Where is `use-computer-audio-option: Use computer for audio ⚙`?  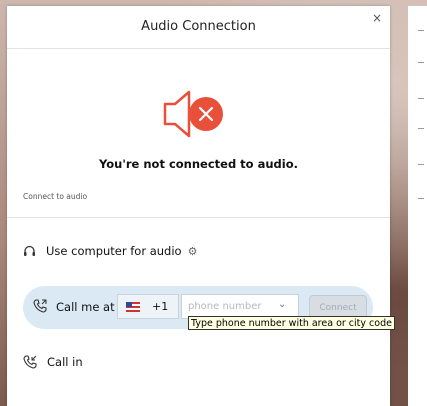 use-computer-audio-option: Use computer for audio ⚙ is located at coordinates (110, 251).